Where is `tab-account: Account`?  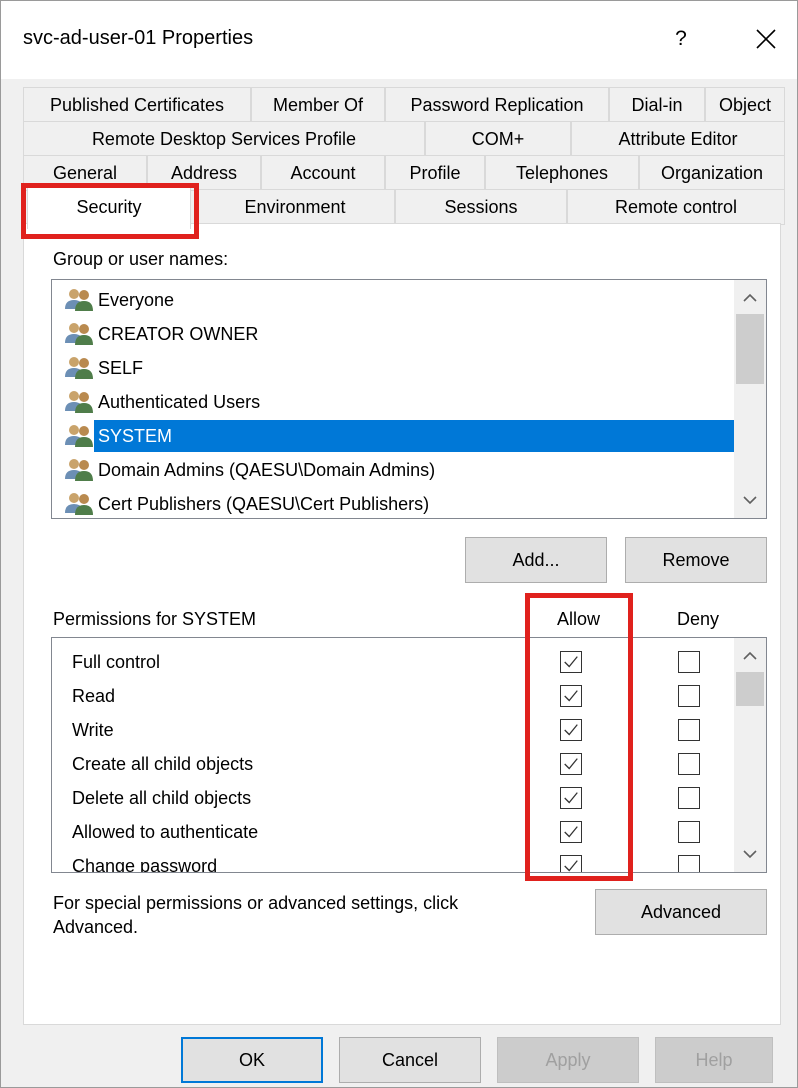
tab-account: Account is located at coordinates (323, 173).